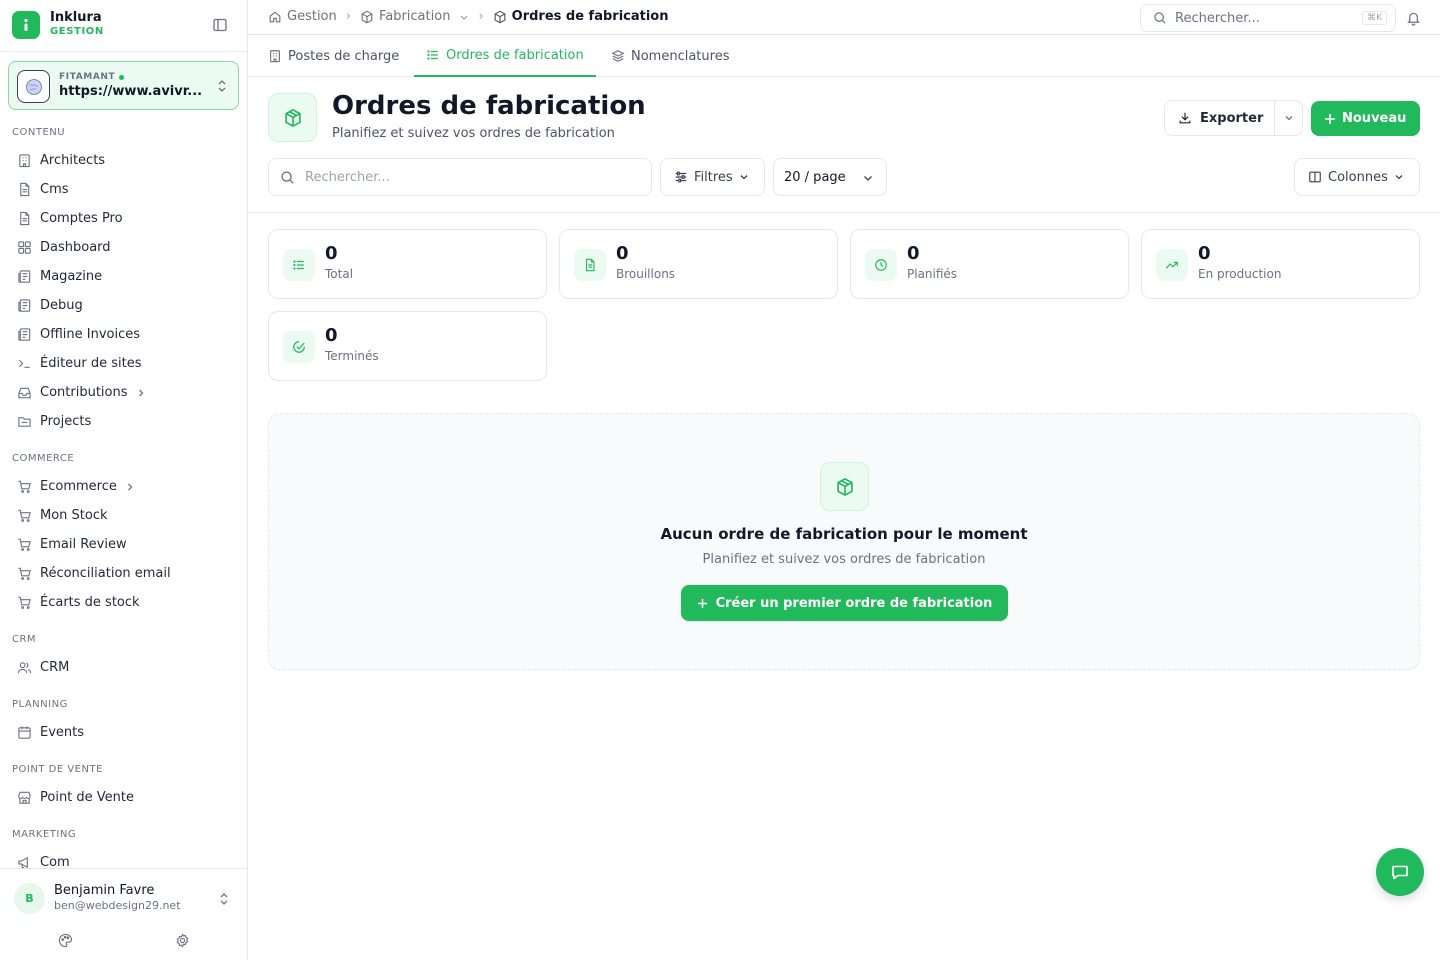  I want to click on sidebar-item-label: Projects, so click(66, 421).